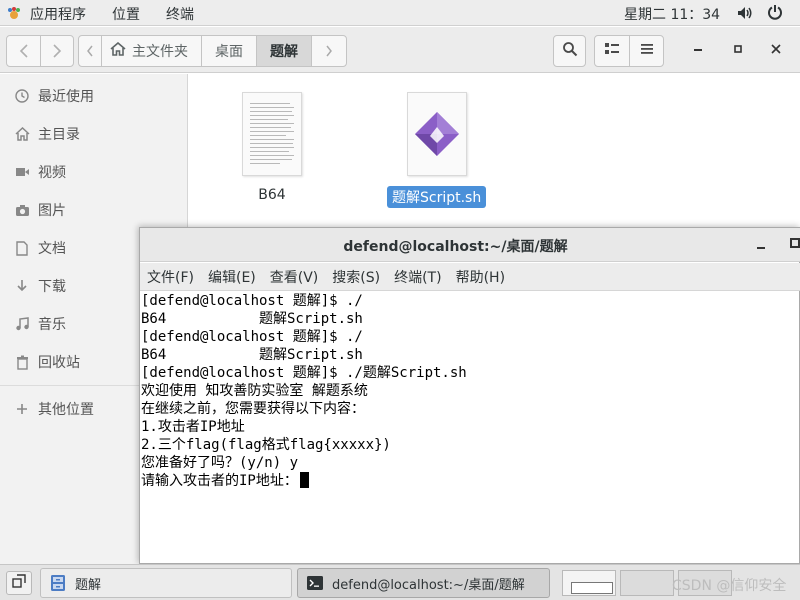  I want to click on terminal-prompt-text: 请输入攻击者的IP地址：, so click(219, 481).